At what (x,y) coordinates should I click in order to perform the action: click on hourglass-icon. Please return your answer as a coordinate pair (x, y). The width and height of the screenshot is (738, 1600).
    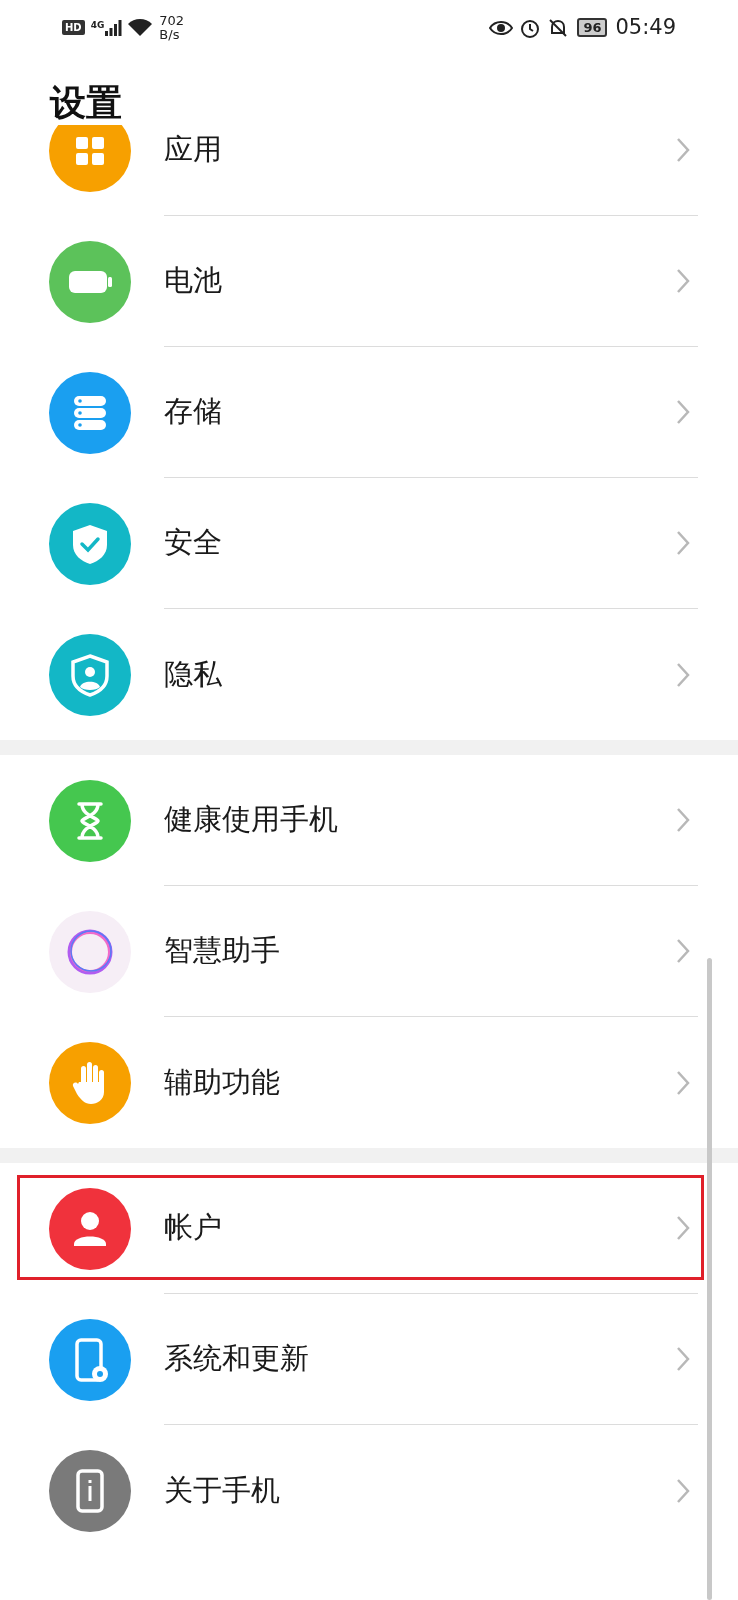
    Looking at the image, I should click on (90, 820).